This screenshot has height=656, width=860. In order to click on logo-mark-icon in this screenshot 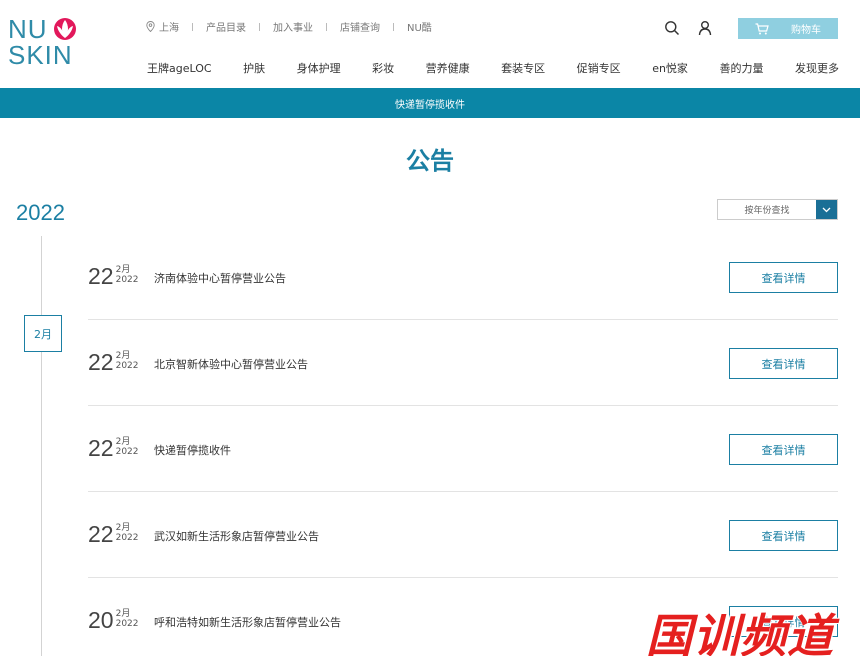, I will do `click(65, 29)`.